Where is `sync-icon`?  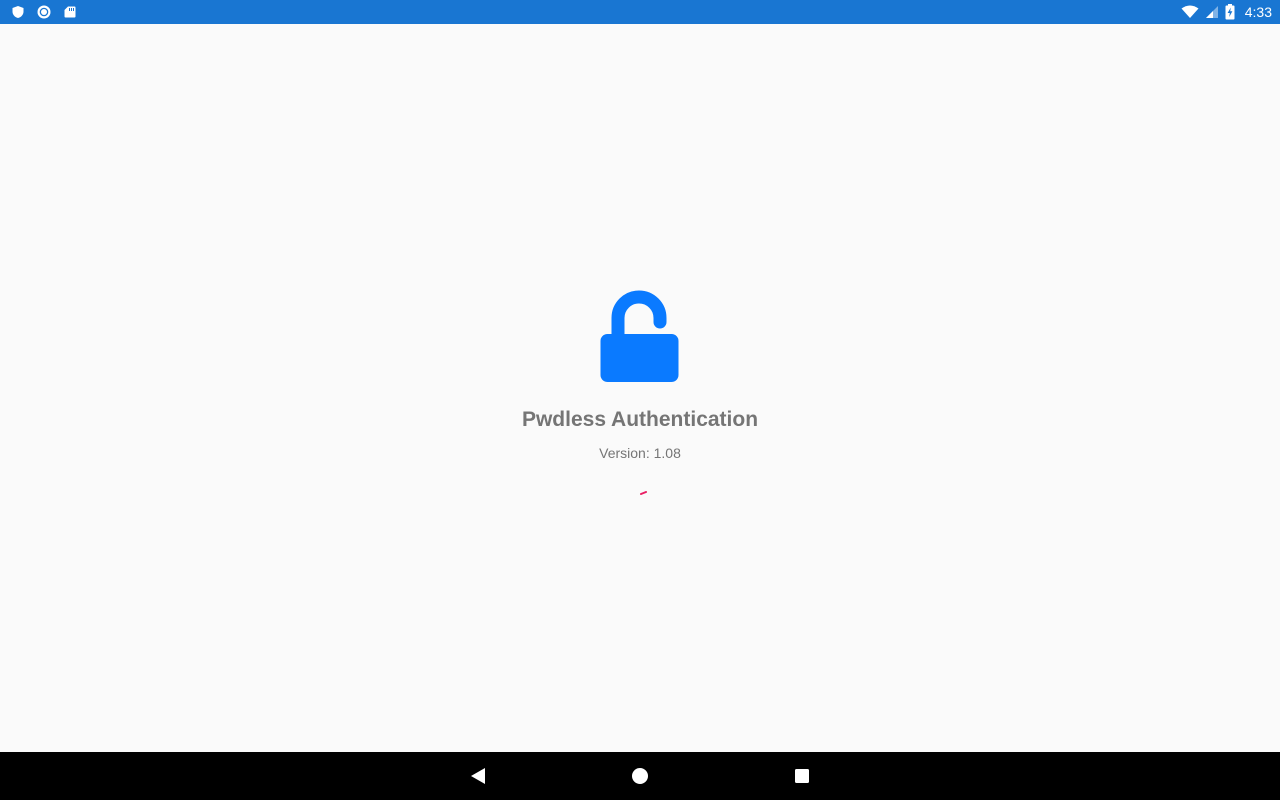 sync-icon is located at coordinates (44, 12).